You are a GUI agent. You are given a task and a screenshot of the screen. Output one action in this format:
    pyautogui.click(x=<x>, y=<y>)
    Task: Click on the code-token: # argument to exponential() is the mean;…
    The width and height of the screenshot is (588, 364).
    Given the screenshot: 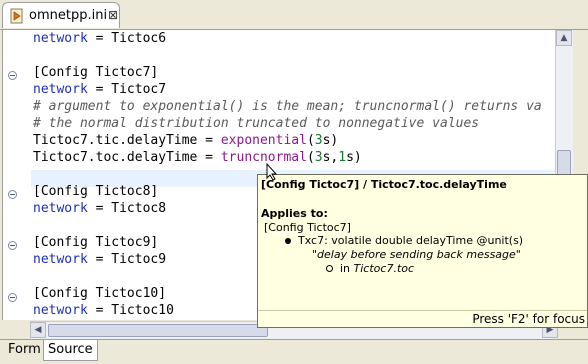 What is the action you would take?
    pyautogui.click(x=287, y=106)
    